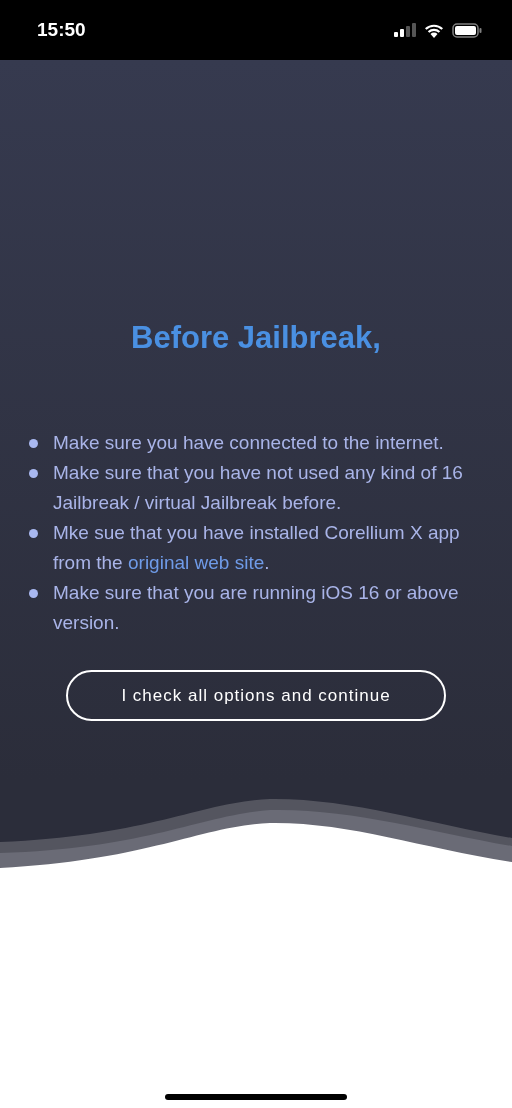  Describe the element at coordinates (256, 695) in the screenshot. I see `continue-button: I check all options and continue` at that location.